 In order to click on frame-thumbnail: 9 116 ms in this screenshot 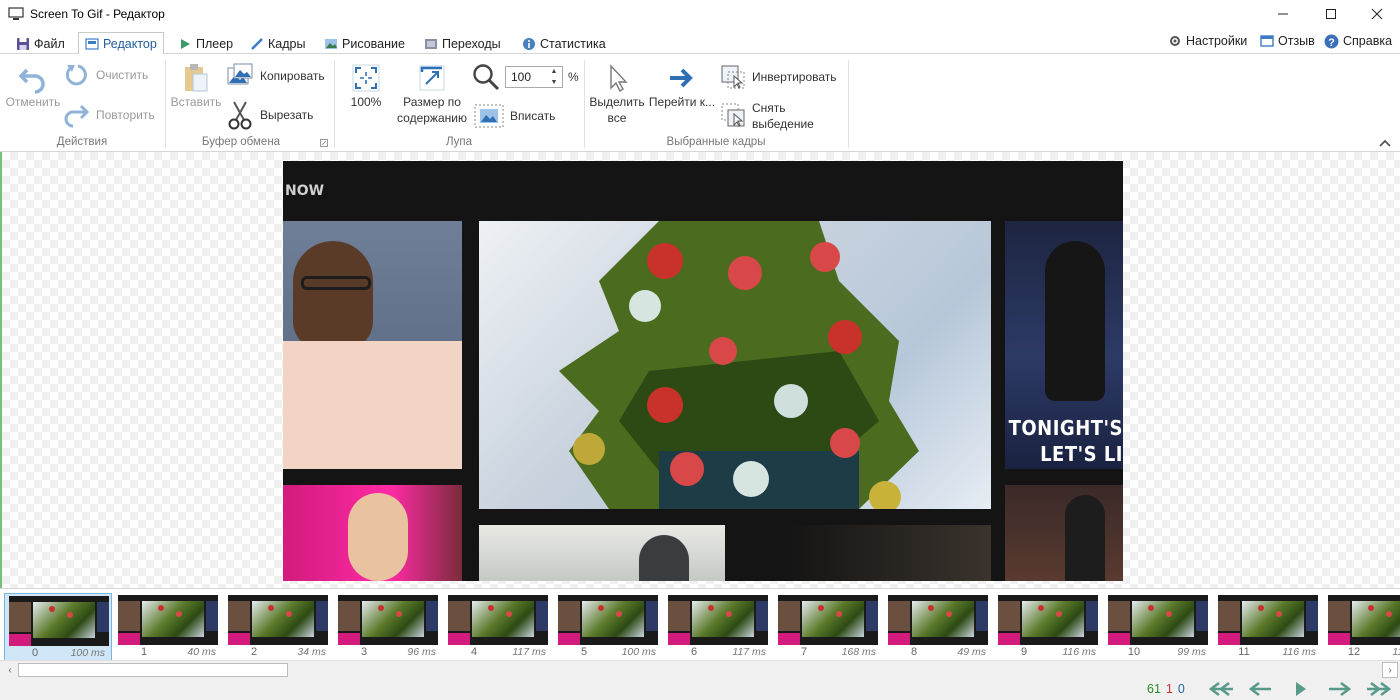, I will do `click(1048, 627)`.